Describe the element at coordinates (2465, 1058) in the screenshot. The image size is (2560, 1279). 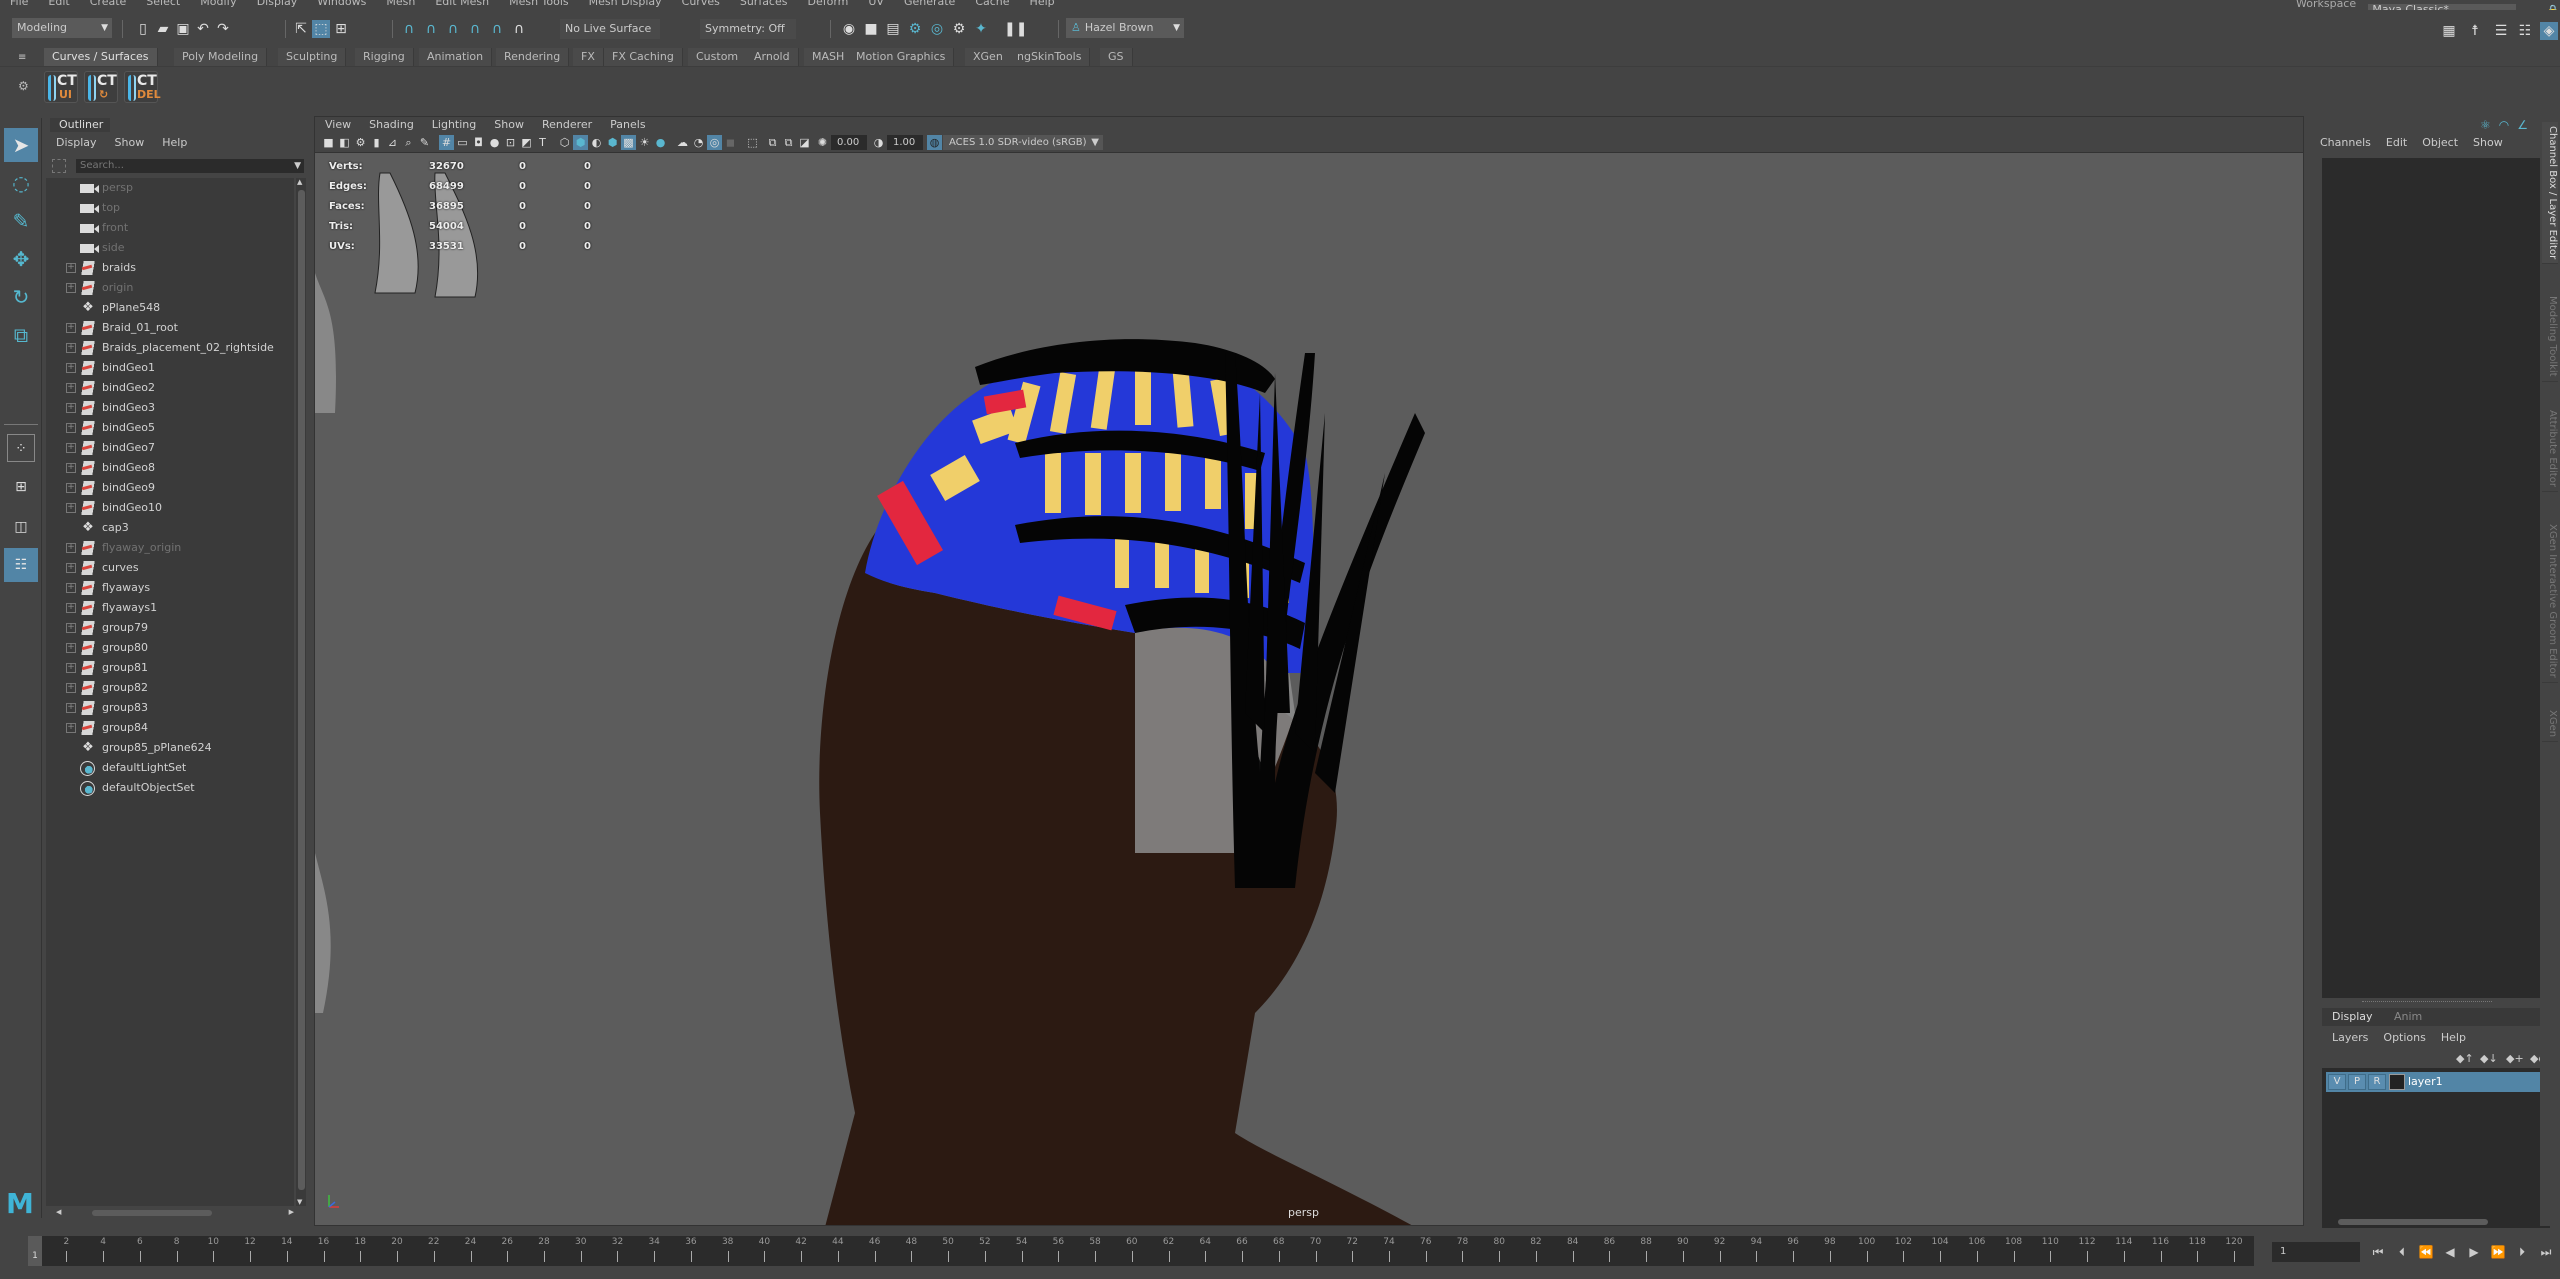
I see `move-layer-up-icon: ◆↑` at that location.